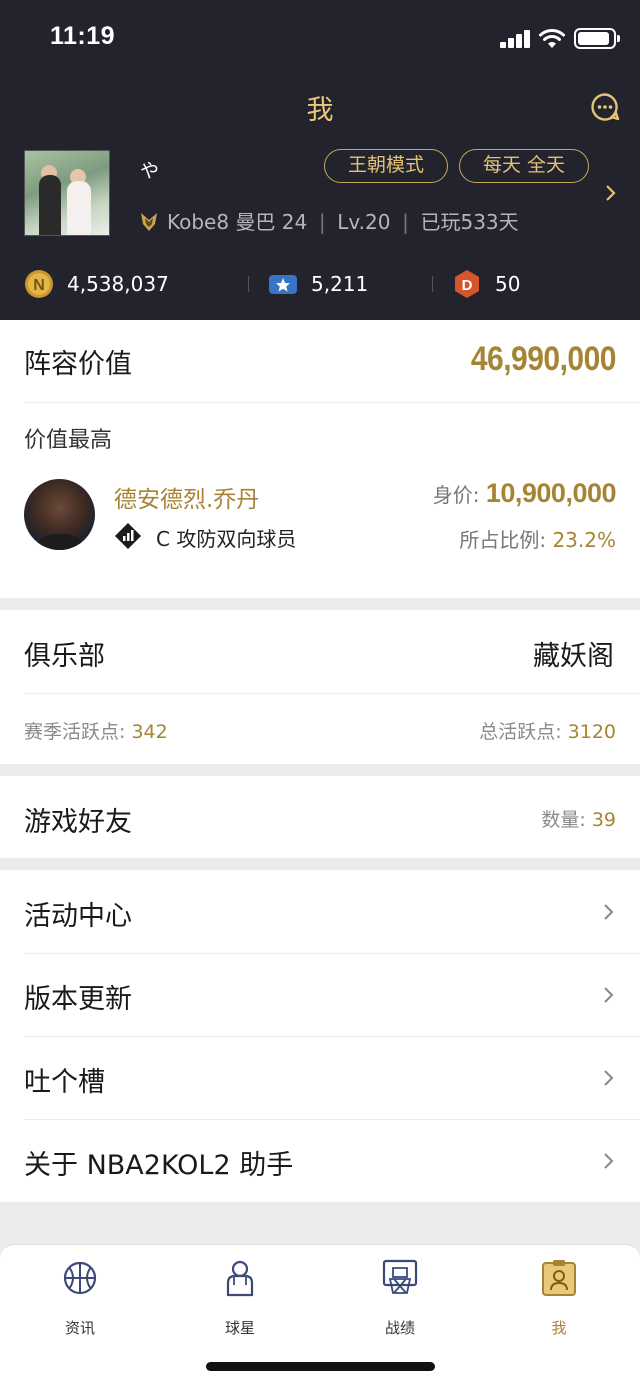 This screenshot has width=640, height=1386. I want to click on rank-badge-icon, so click(149, 222).